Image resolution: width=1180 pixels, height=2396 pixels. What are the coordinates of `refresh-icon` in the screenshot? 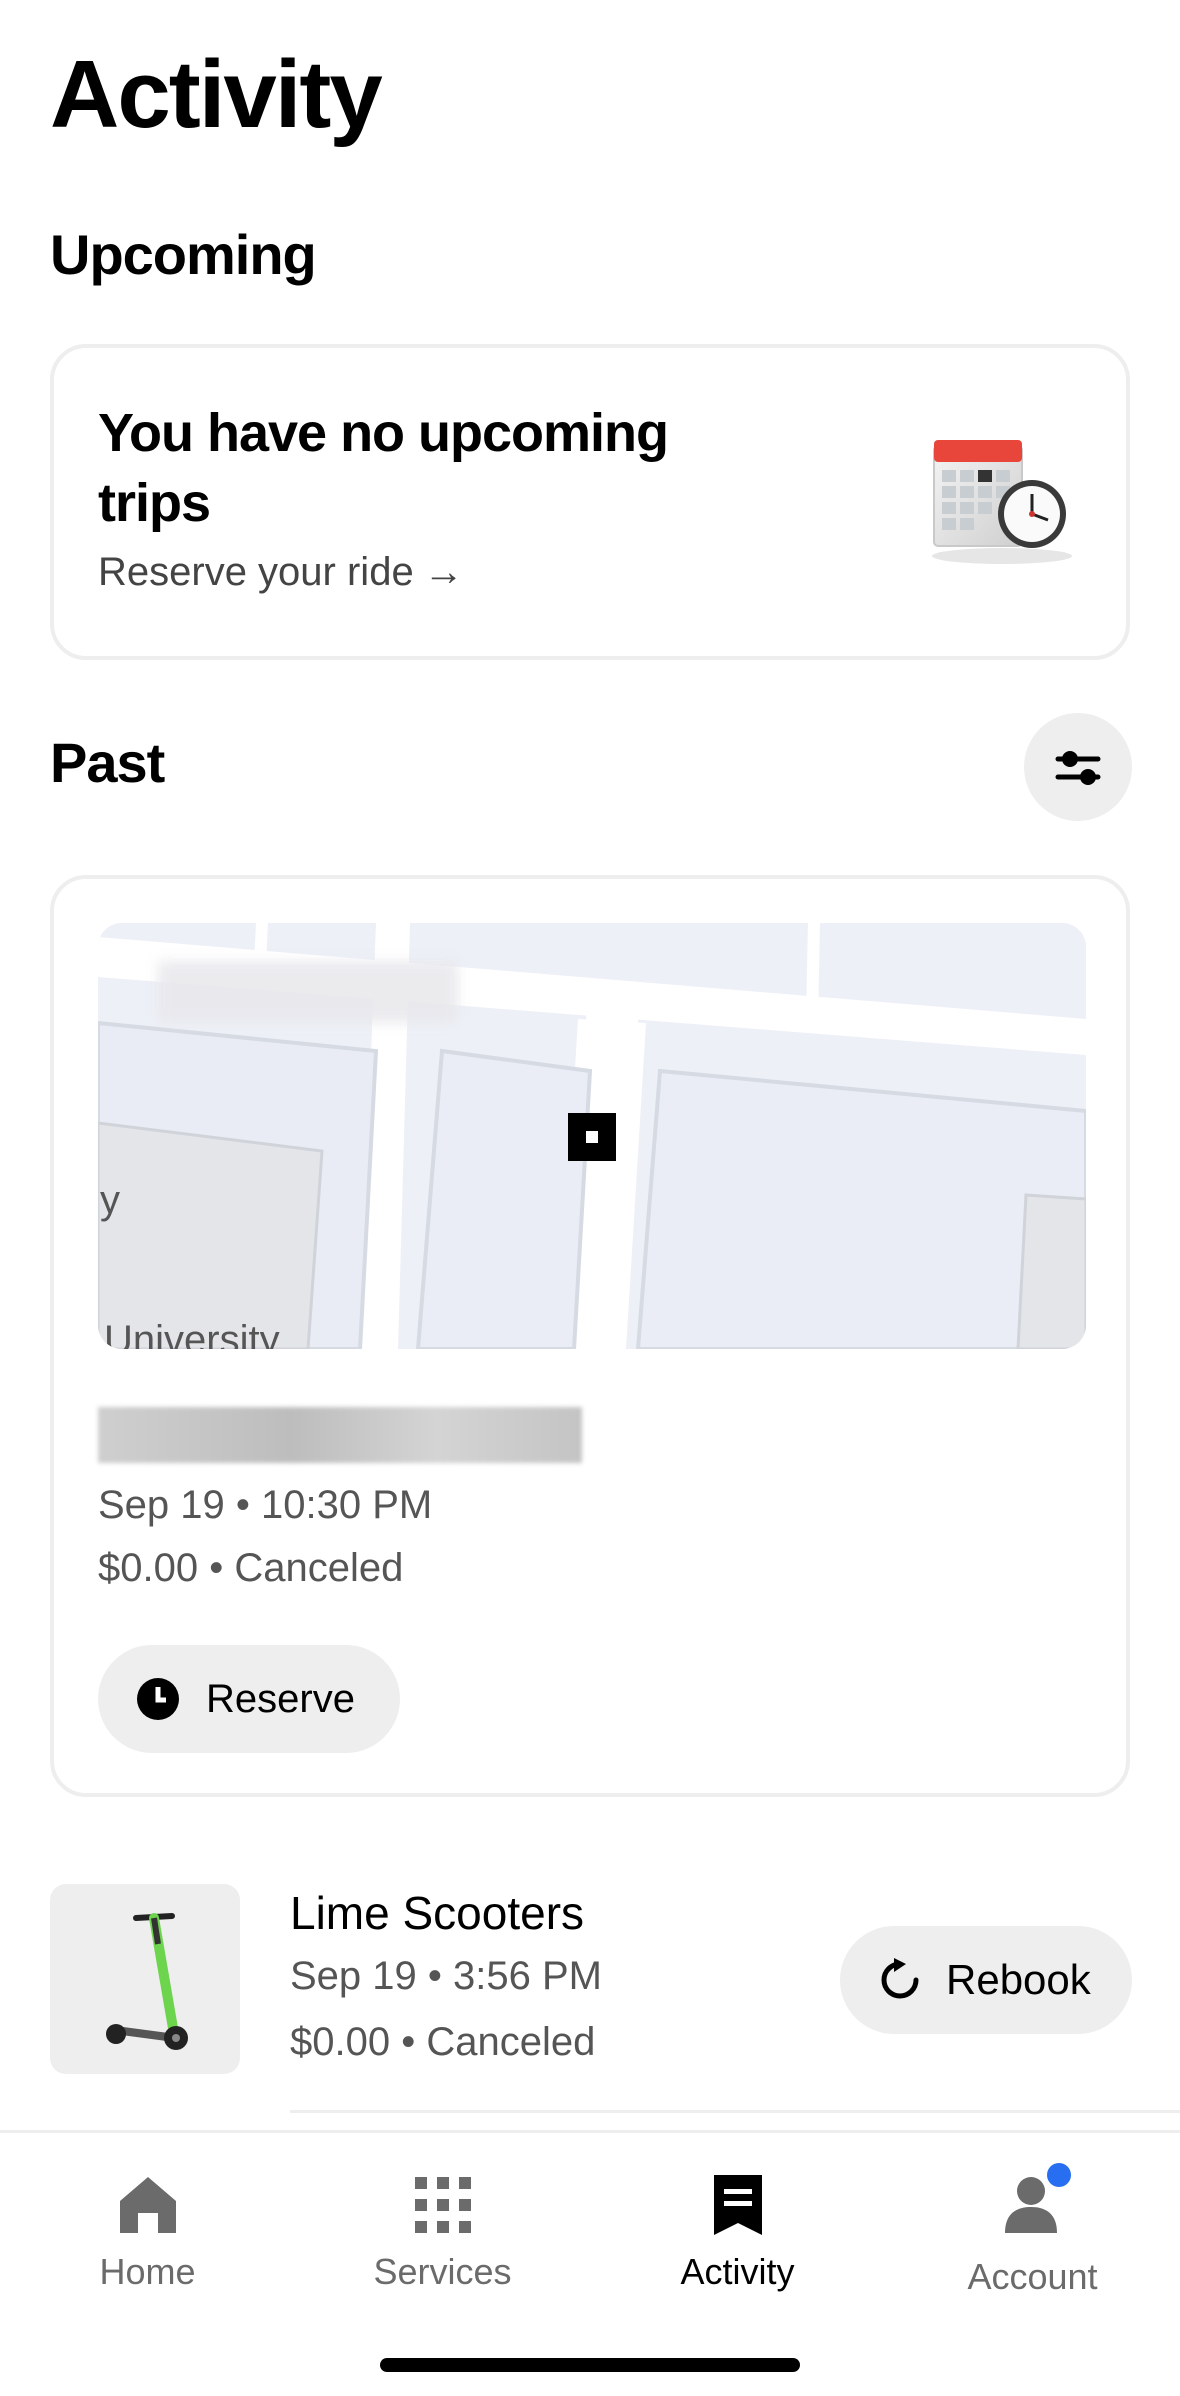 It's located at (900, 1978).